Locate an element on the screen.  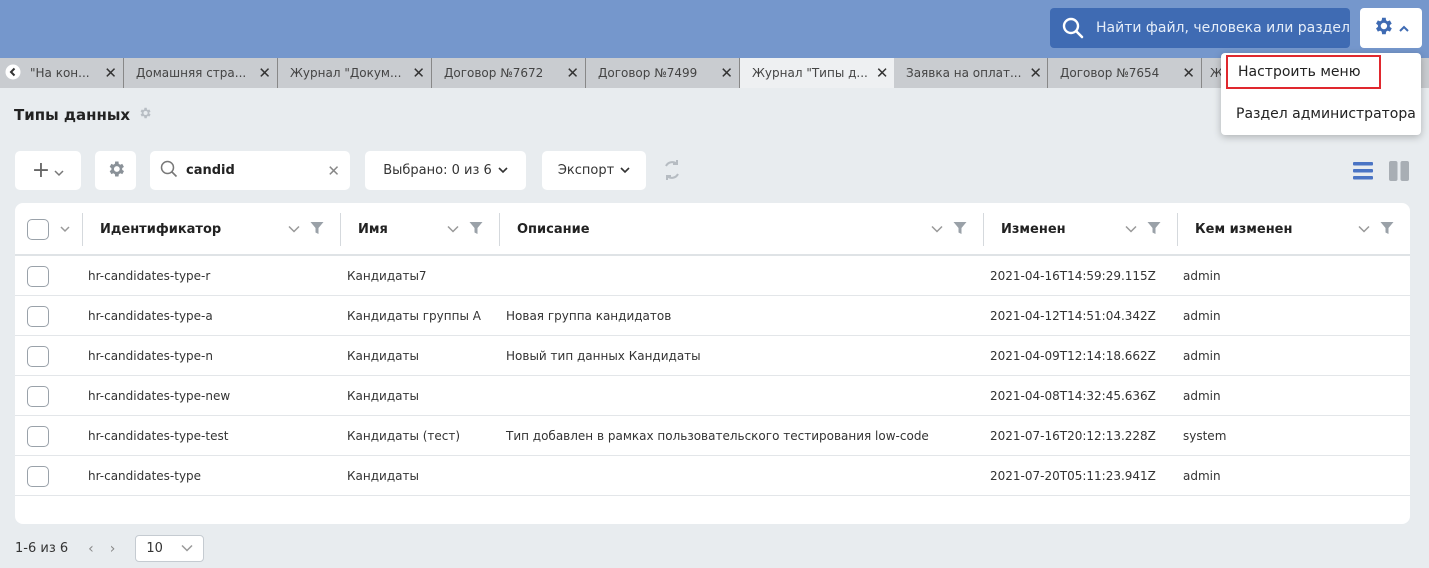
cell-id: hr-candidates-type-r is located at coordinates (149, 276).